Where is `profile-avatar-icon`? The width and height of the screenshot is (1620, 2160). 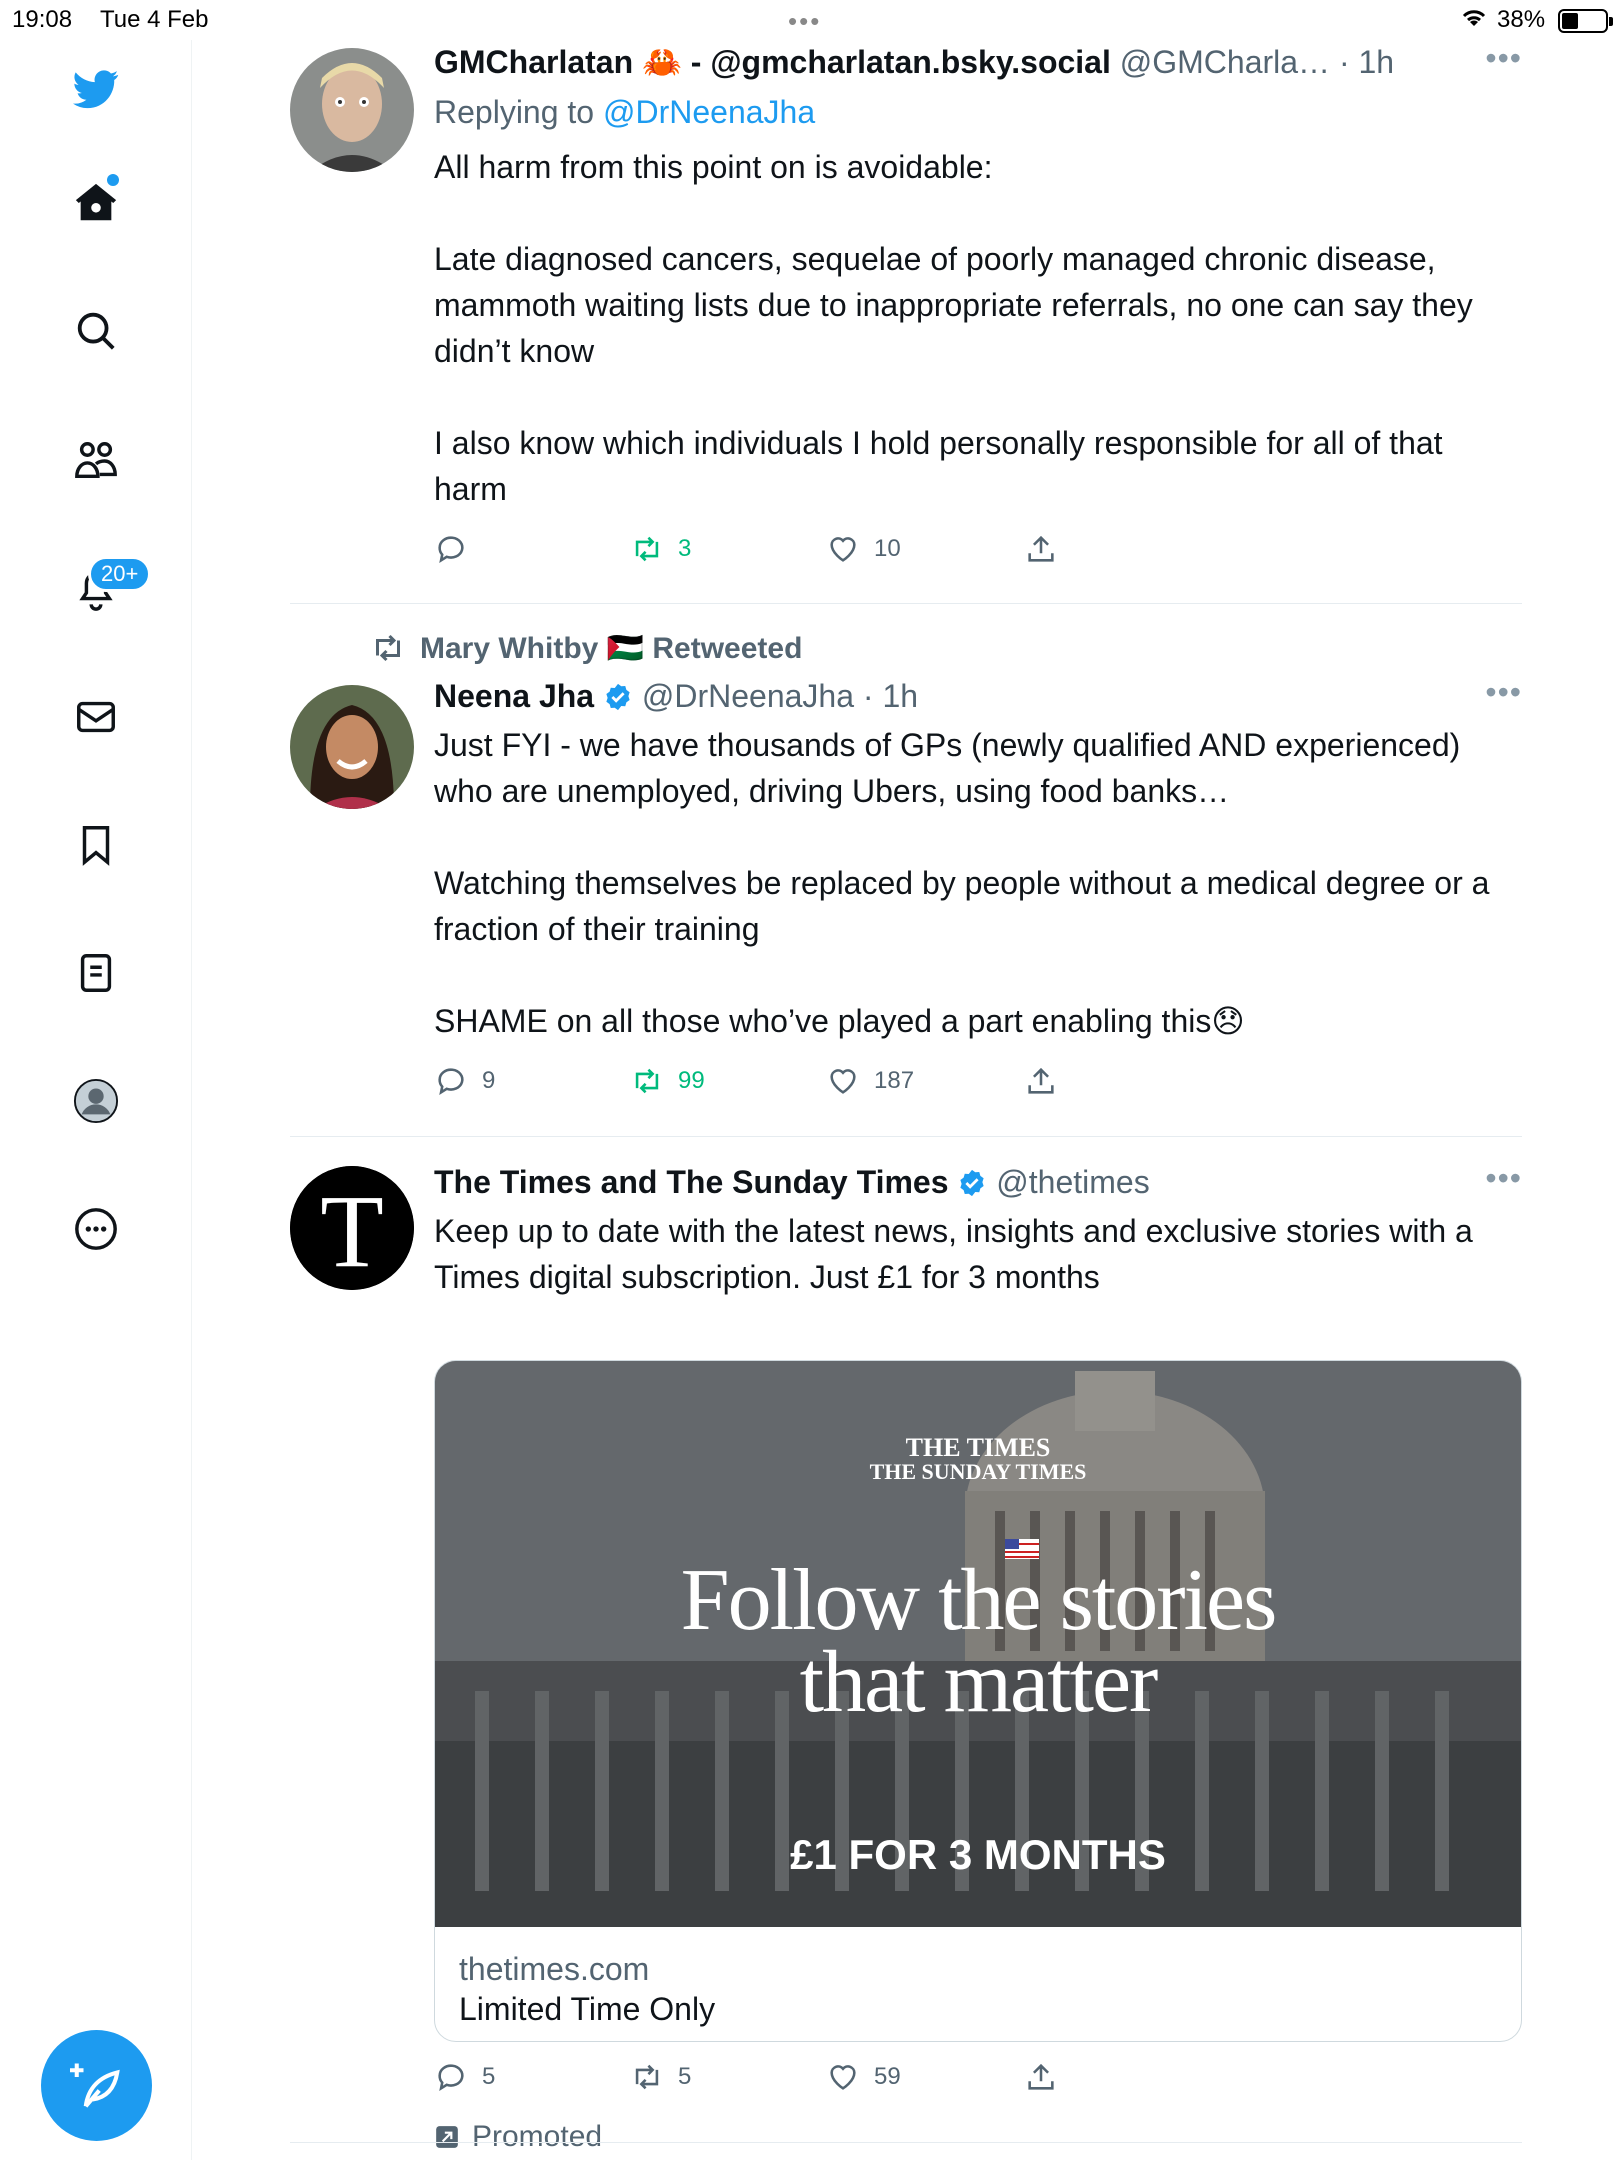
profile-avatar-icon is located at coordinates (96, 1101).